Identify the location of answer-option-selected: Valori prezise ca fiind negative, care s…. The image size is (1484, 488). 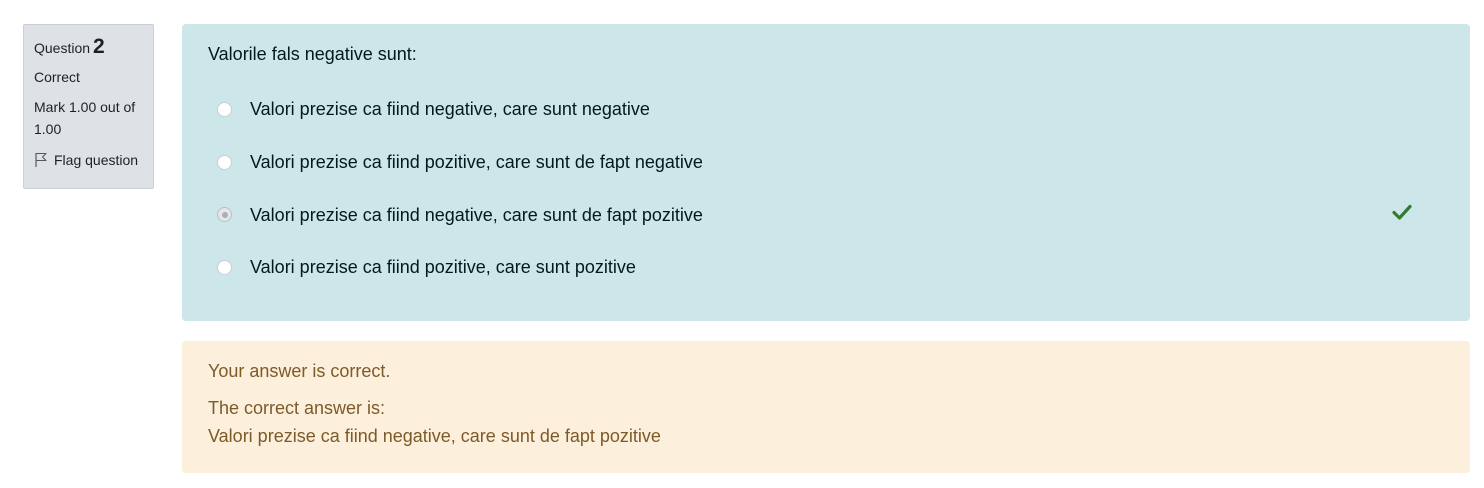
(826, 214).